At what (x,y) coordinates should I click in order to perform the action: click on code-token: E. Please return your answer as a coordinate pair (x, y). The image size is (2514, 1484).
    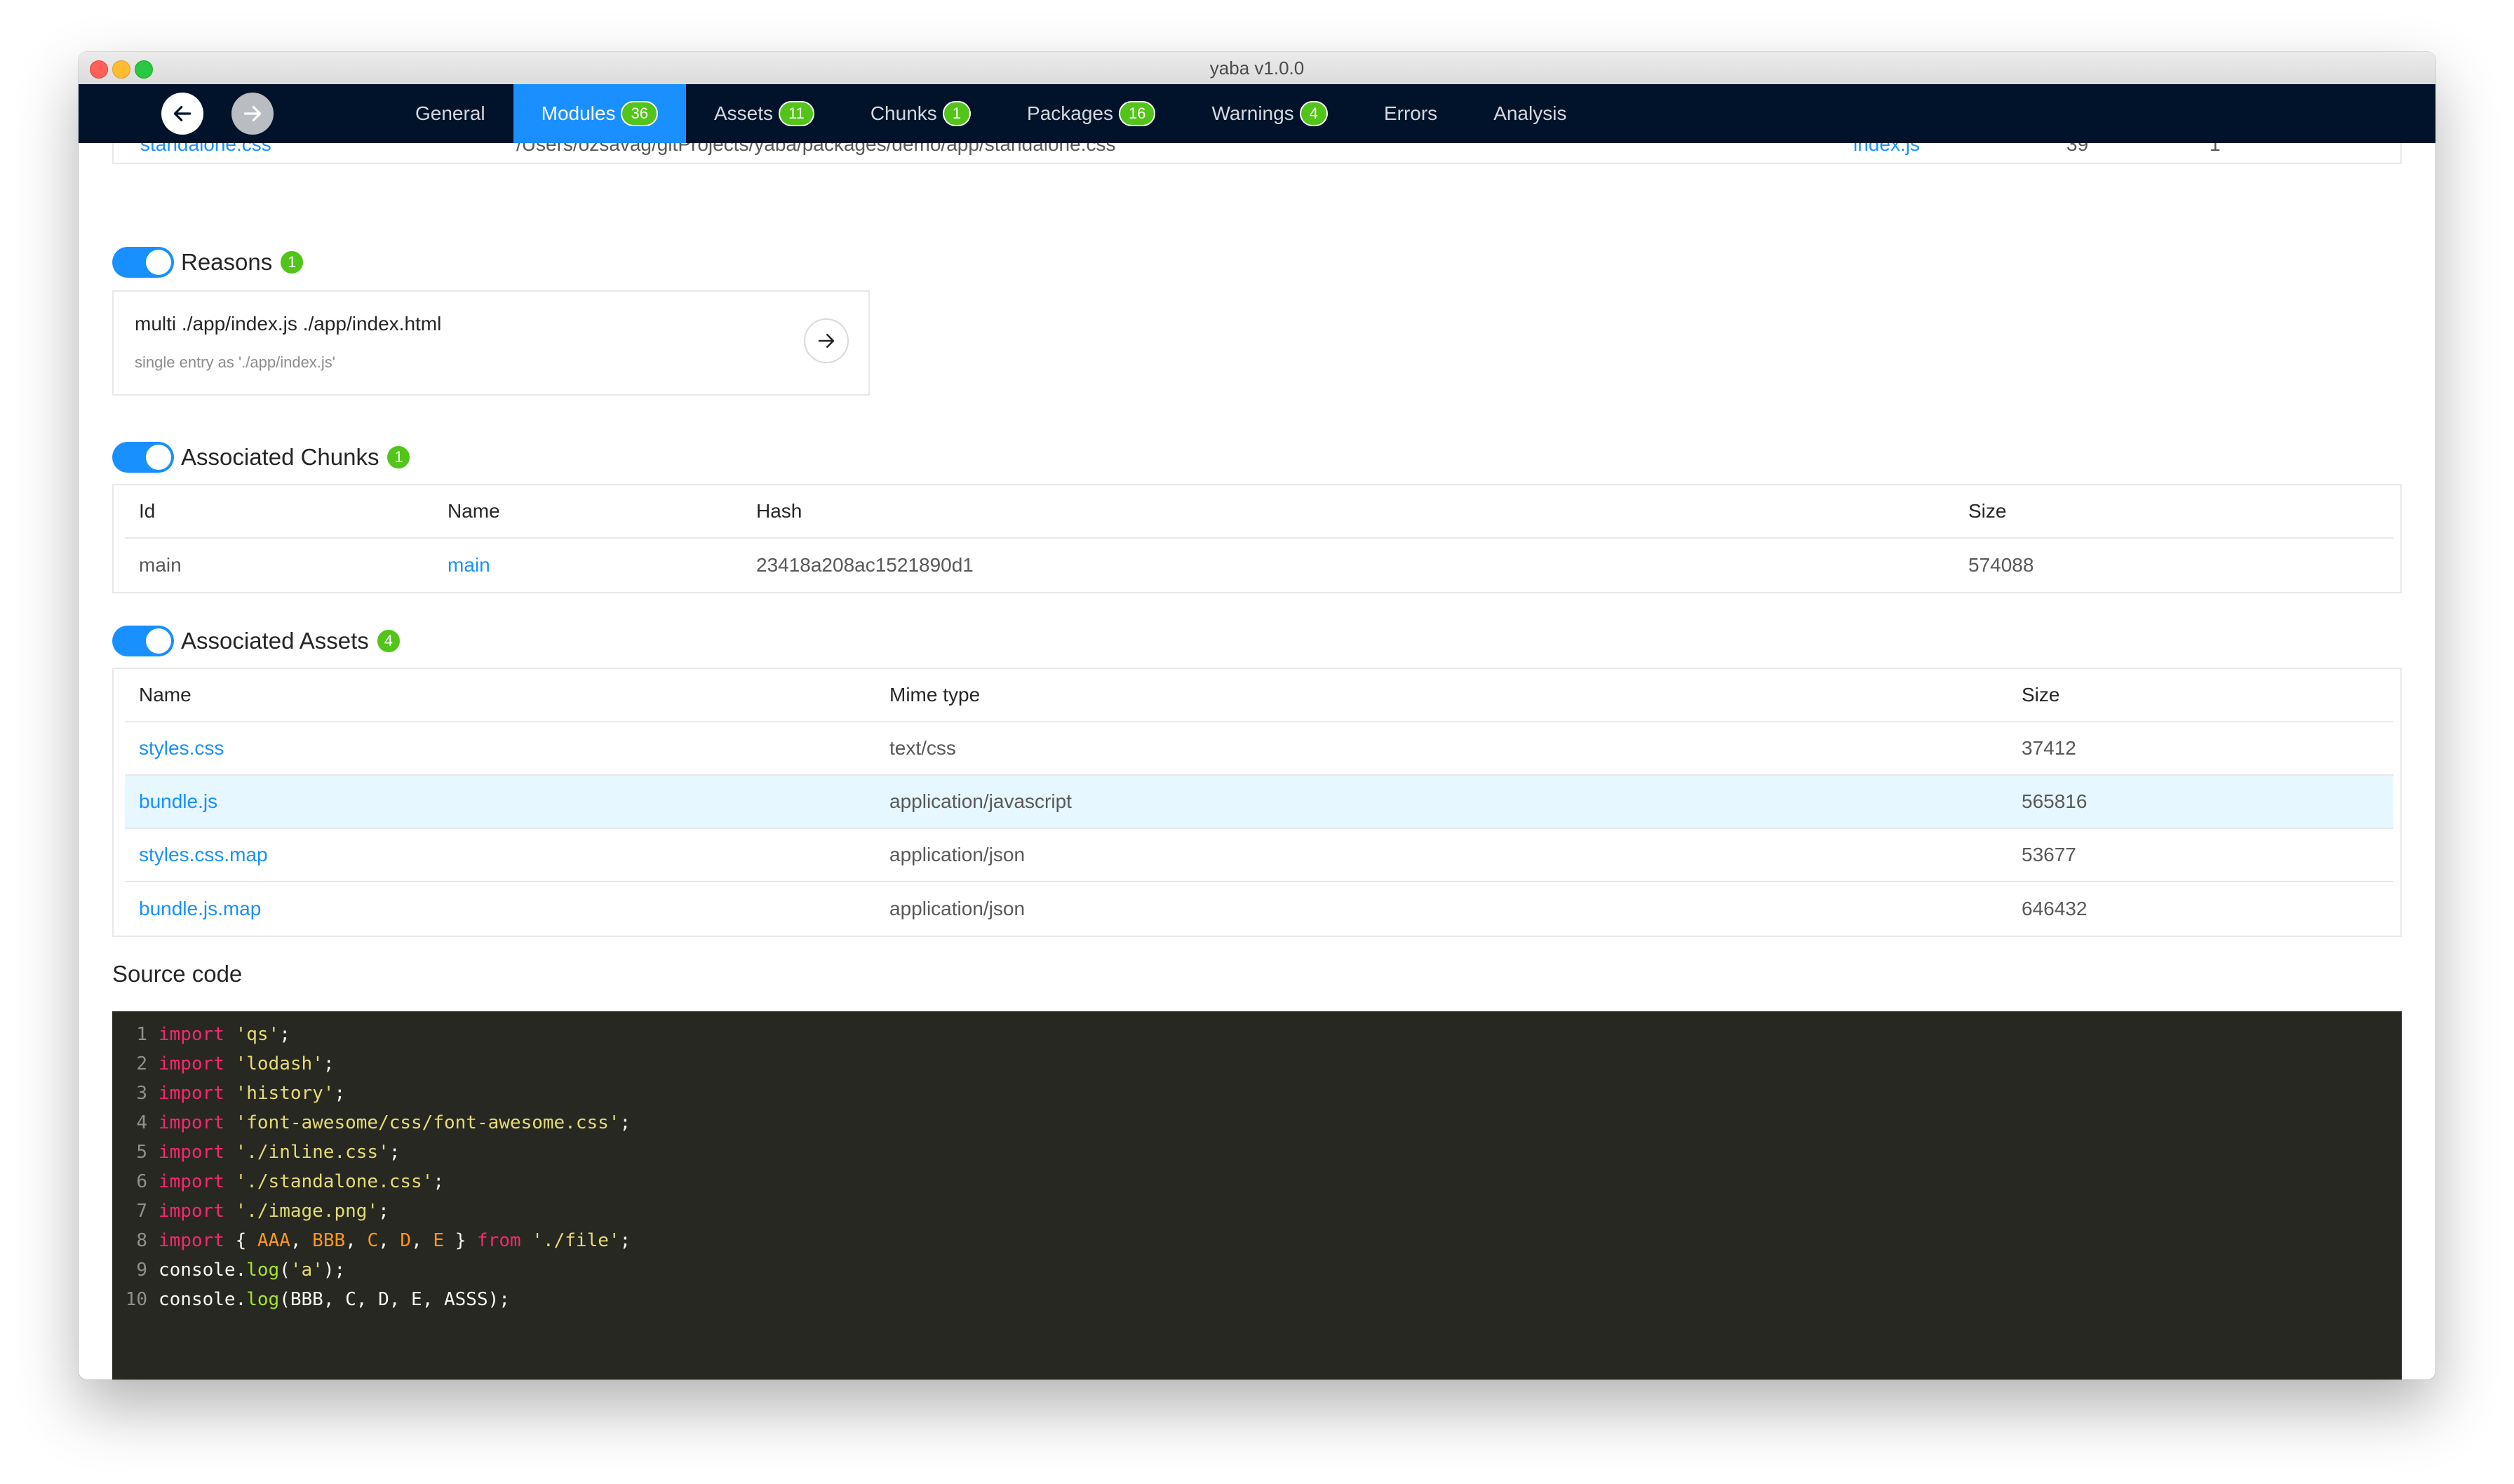
    Looking at the image, I should click on (439, 1241).